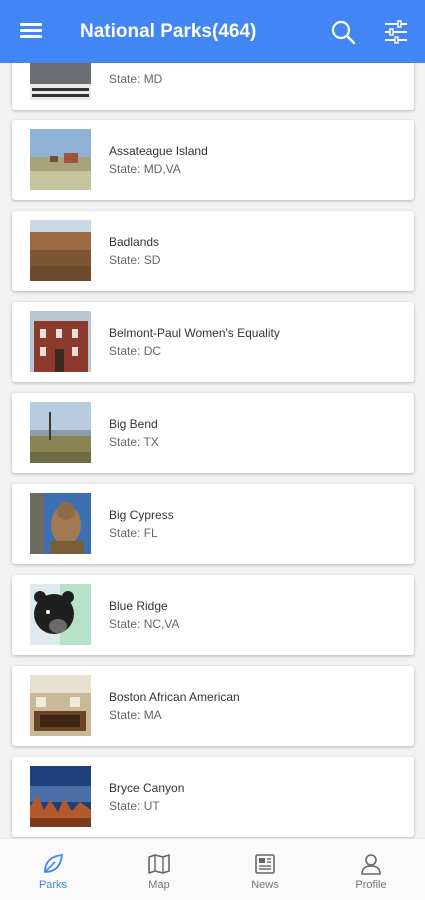  What do you see at coordinates (213, 797) in the screenshot?
I see `park-card: Bryce Canyon State: UT` at bounding box center [213, 797].